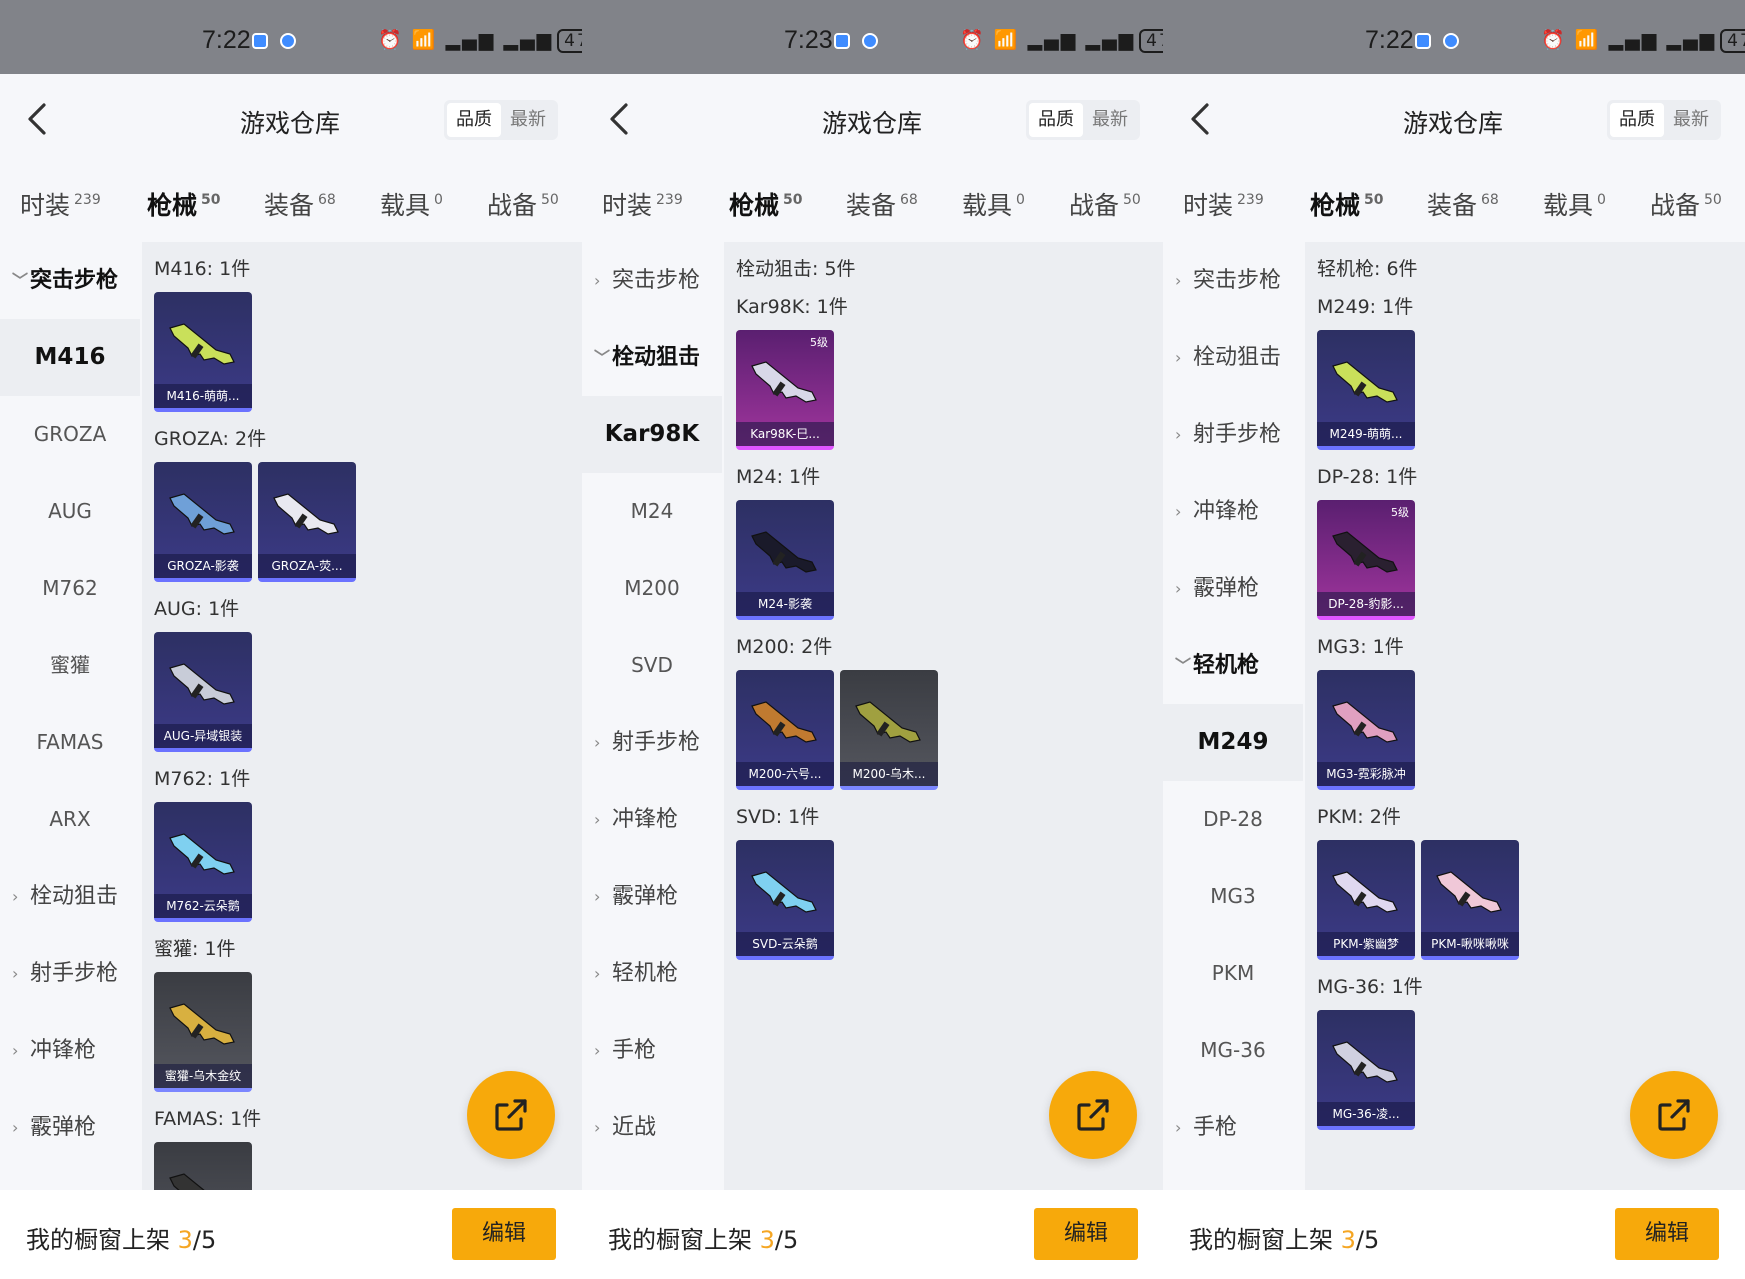 The image size is (1745, 1279). Describe the element at coordinates (203, 692) in the screenshot. I see `gun-skin-card: AUG-异域银装` at that location.